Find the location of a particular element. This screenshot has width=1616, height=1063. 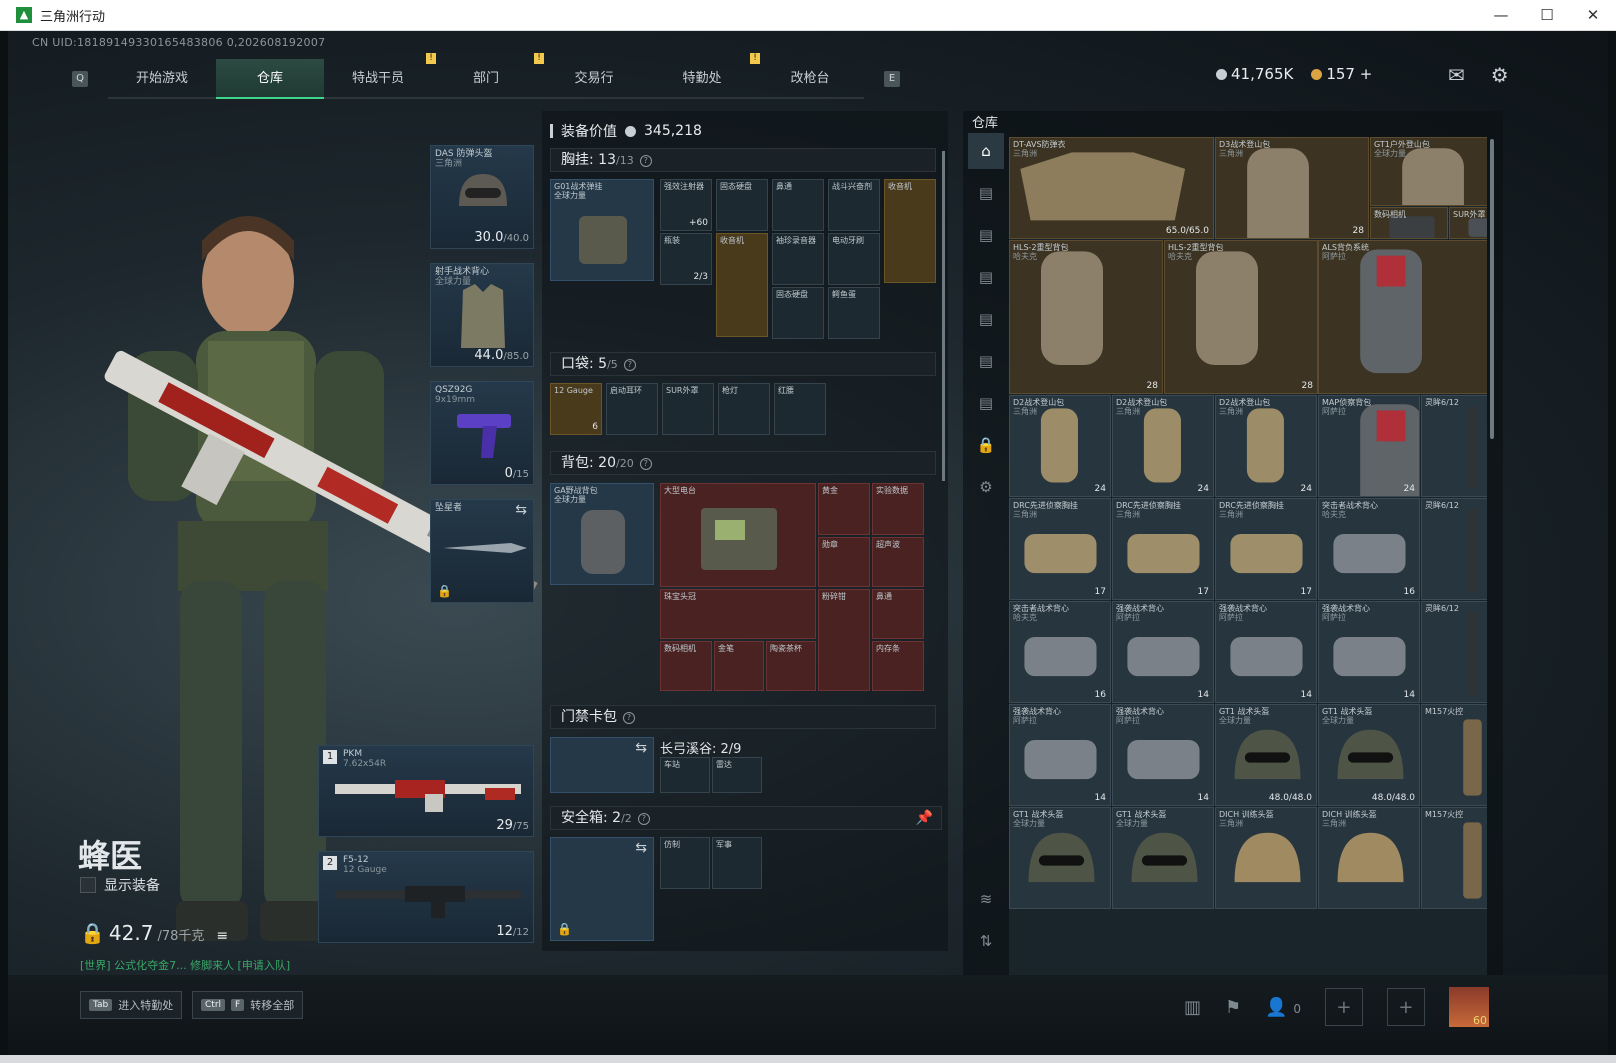

warehouse-tab-6: ▤ is located at coordinates (986, 361).